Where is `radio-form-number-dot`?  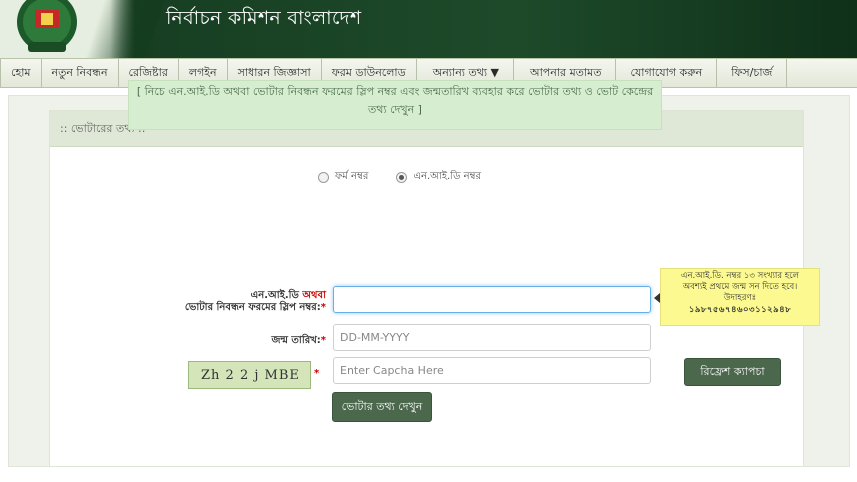 radio-form-number-dot is located at coordinates (323, 177).